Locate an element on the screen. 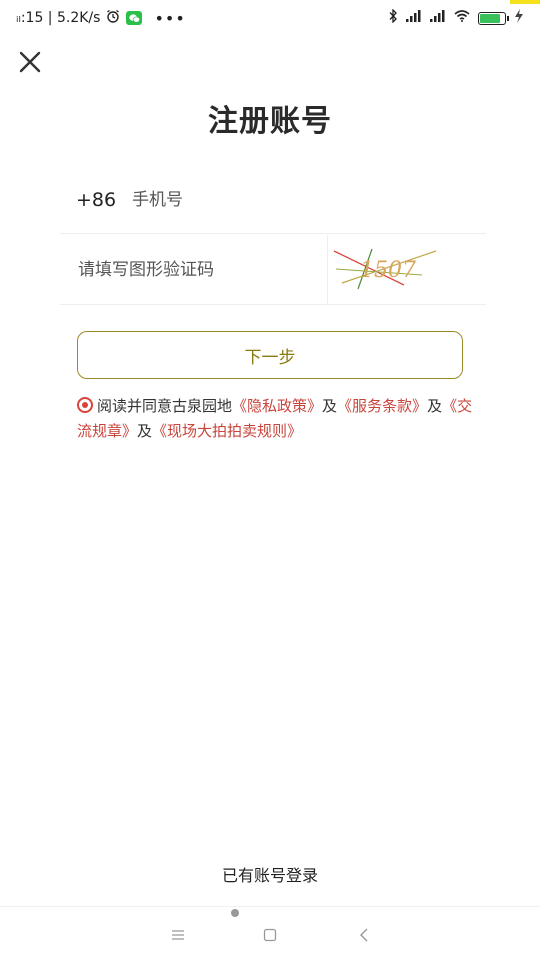  alarm-icon is located at coordinates (113, 18).